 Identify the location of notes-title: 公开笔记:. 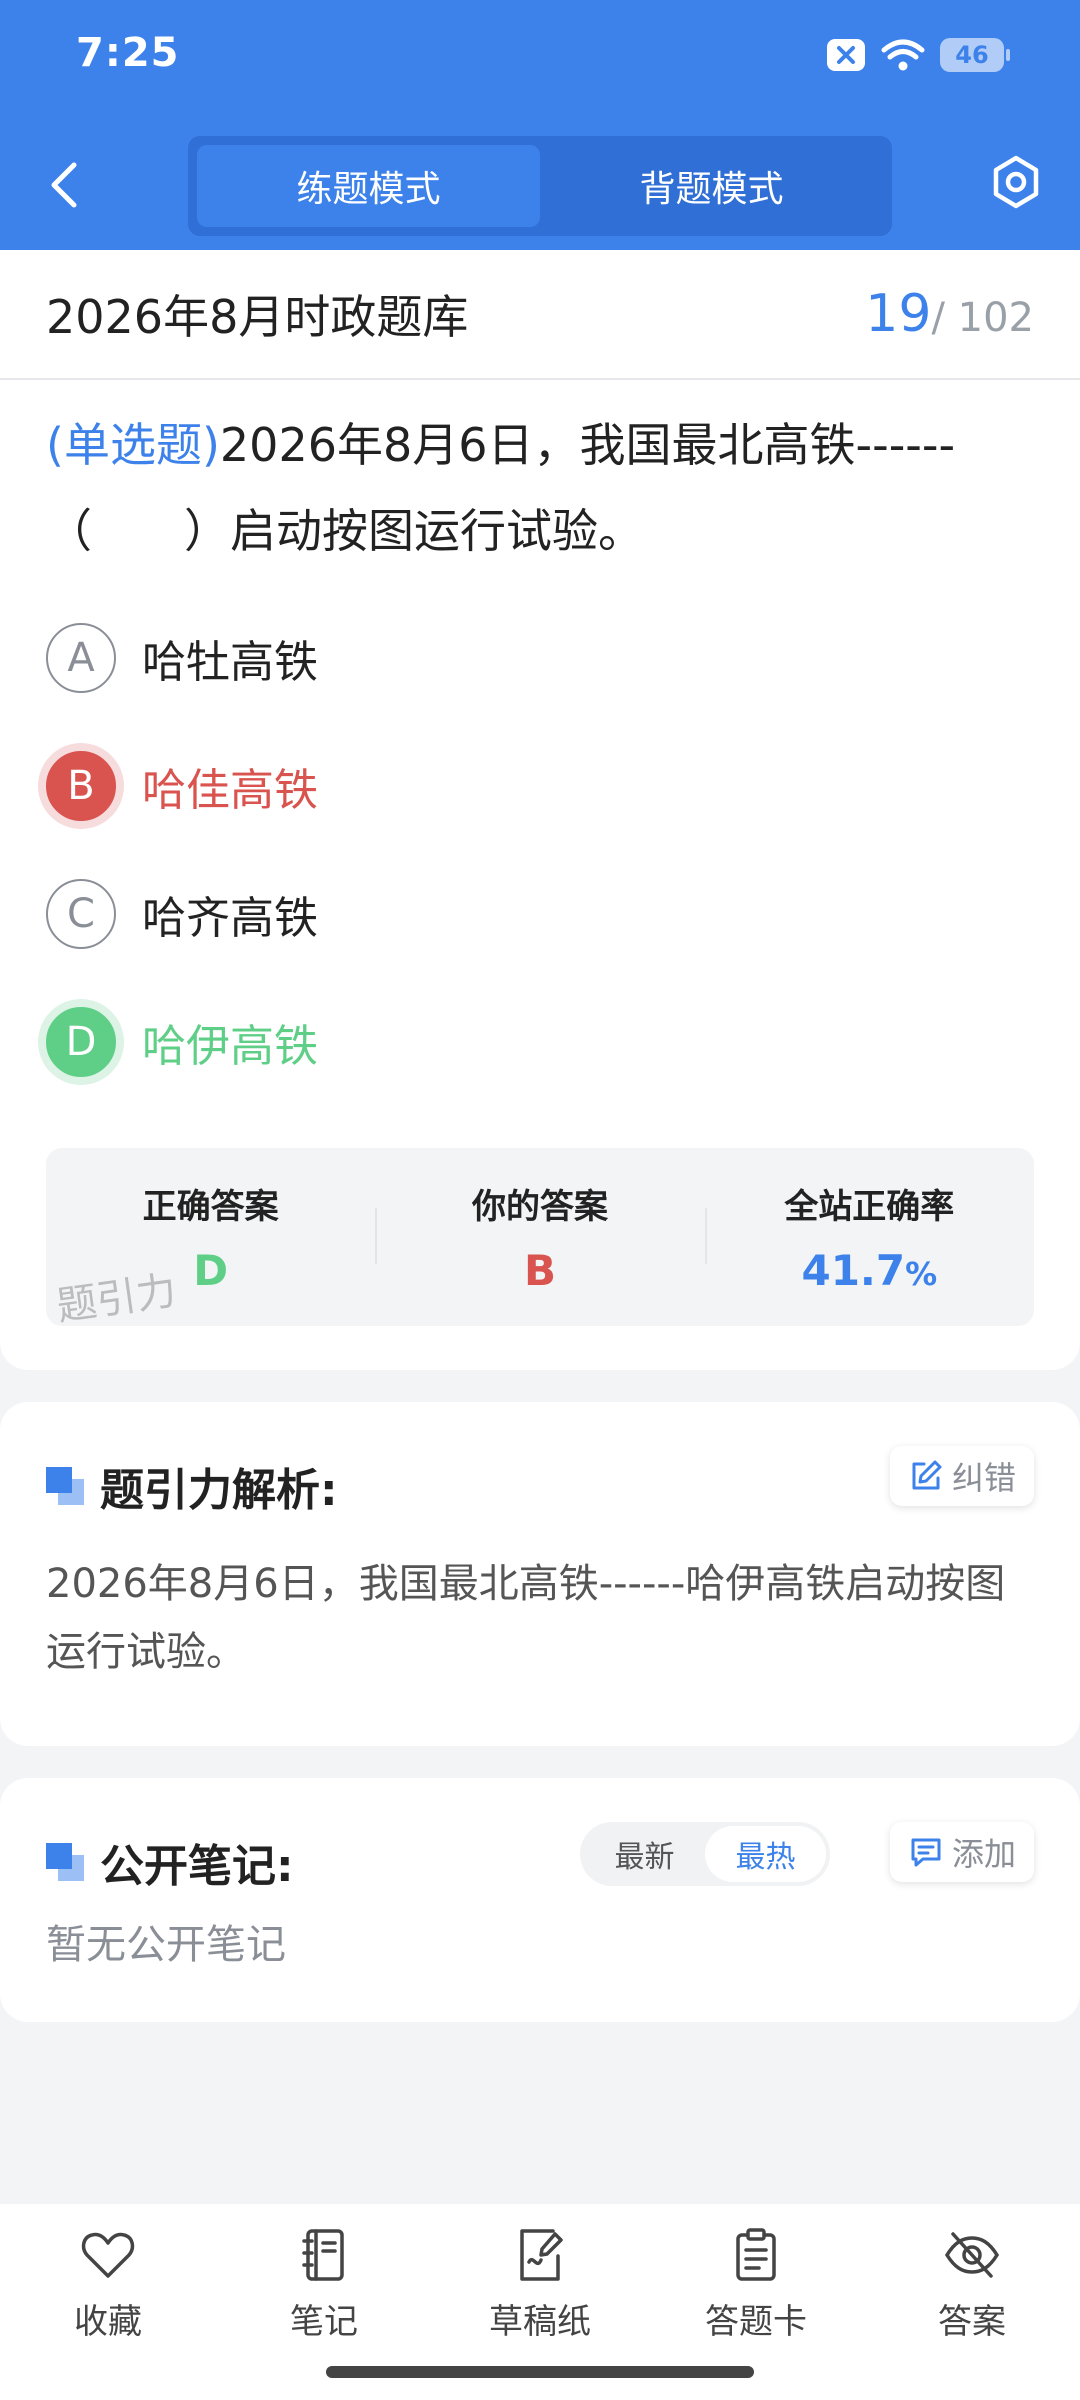
(170, 1862).